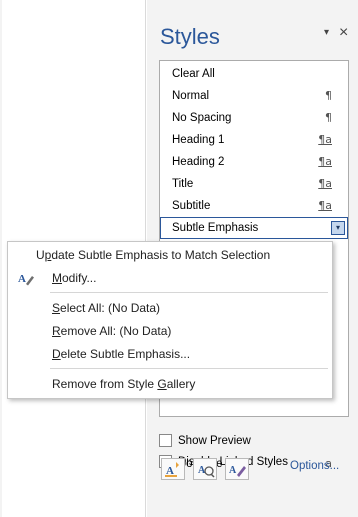 Image resolution: width=358 pixels, height=517 pixels. I want to click on style-item-title: Title ¶a, so click(254, 184).